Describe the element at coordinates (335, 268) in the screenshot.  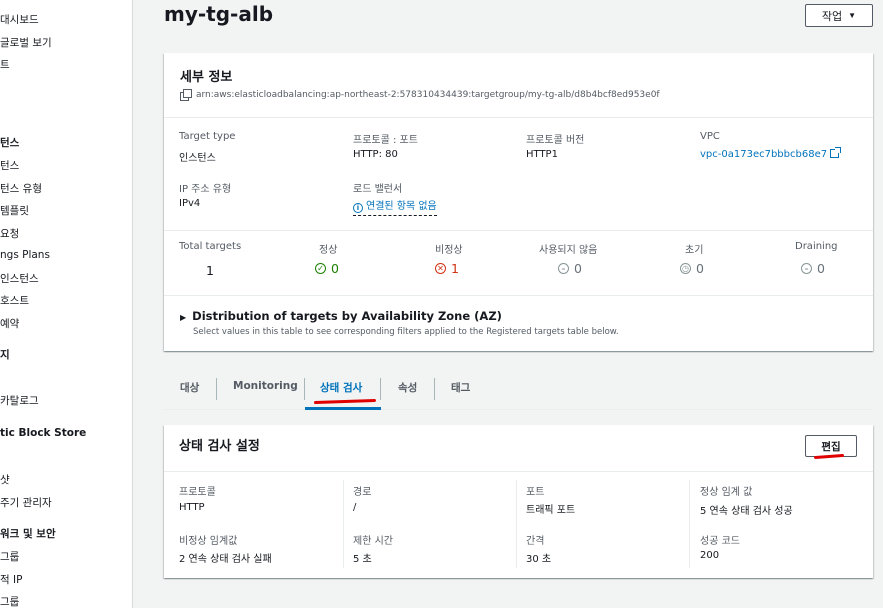
I see `stat-healthy-number: 0` at that location.